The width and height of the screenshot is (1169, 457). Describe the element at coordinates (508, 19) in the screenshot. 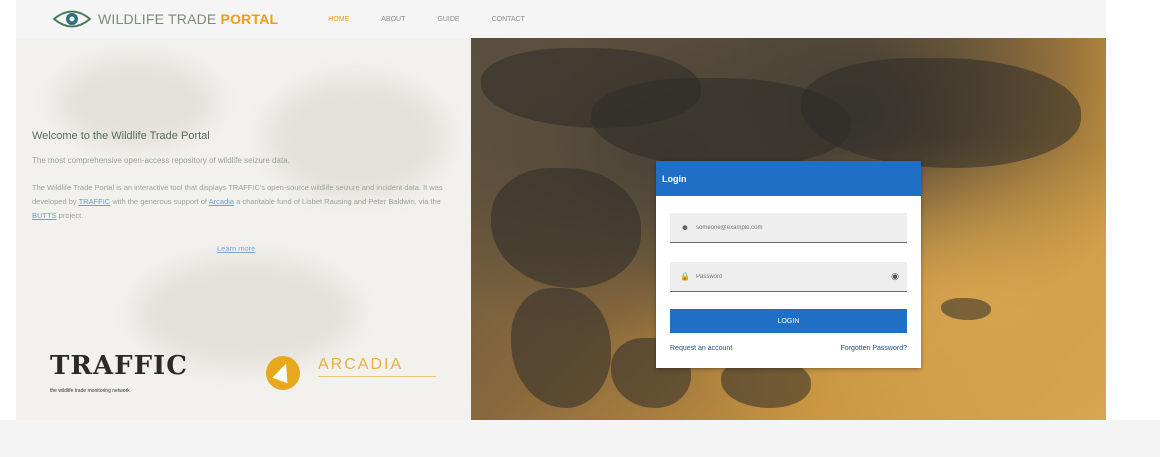

I see `nav-contact: CONTACT` at that location.